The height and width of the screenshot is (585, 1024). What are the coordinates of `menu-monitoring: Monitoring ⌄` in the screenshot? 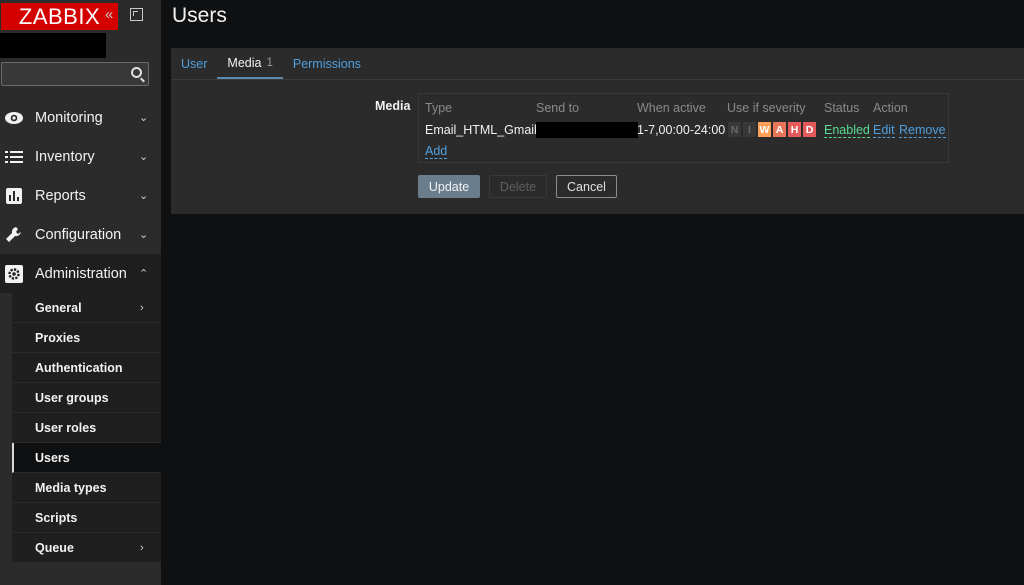 It's located at (80, 117).